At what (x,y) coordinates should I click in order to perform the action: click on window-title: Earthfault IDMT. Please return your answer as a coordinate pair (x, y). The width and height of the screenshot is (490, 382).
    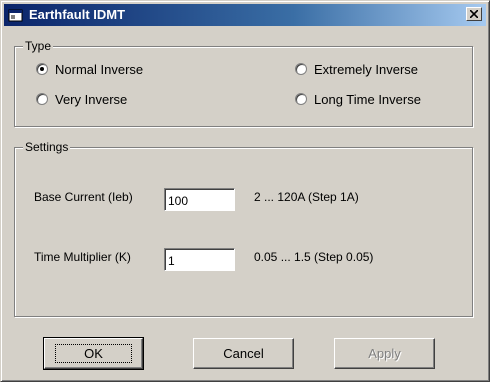
    Looking at the image, I should click on (77, 14).